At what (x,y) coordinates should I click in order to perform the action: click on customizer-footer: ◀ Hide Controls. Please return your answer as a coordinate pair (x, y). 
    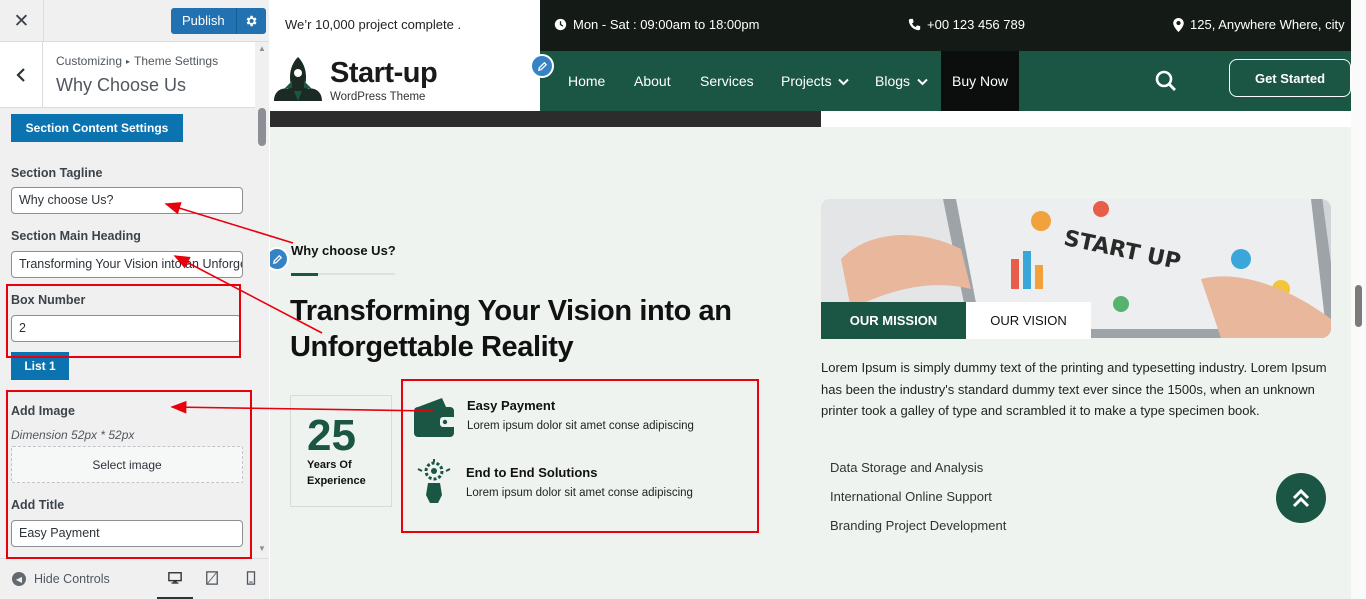
    Looking at the image, I should click on (134, 578).